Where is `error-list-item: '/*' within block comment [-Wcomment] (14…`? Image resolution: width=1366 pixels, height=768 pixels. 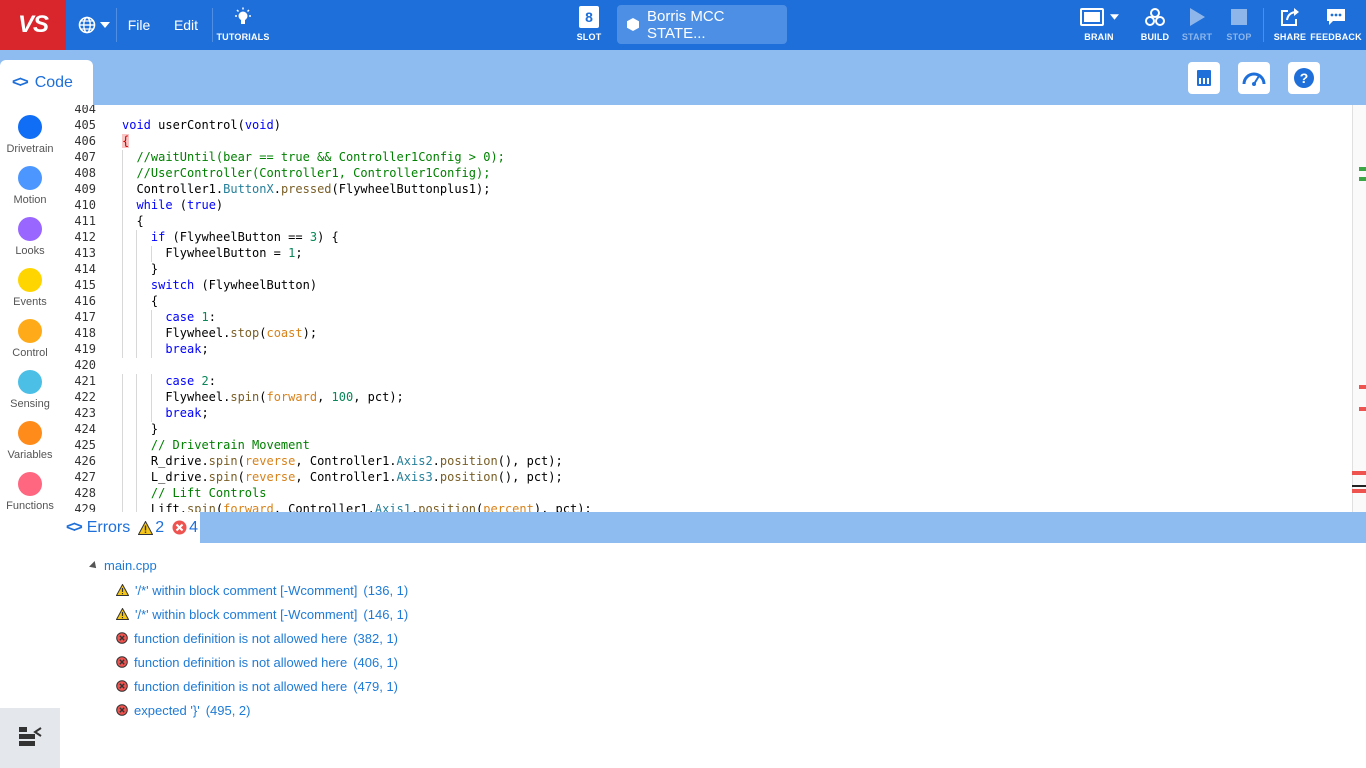 error-list-item: '/*' within block comment [-Wcomment] (14… is located at coordinates (262, 614).